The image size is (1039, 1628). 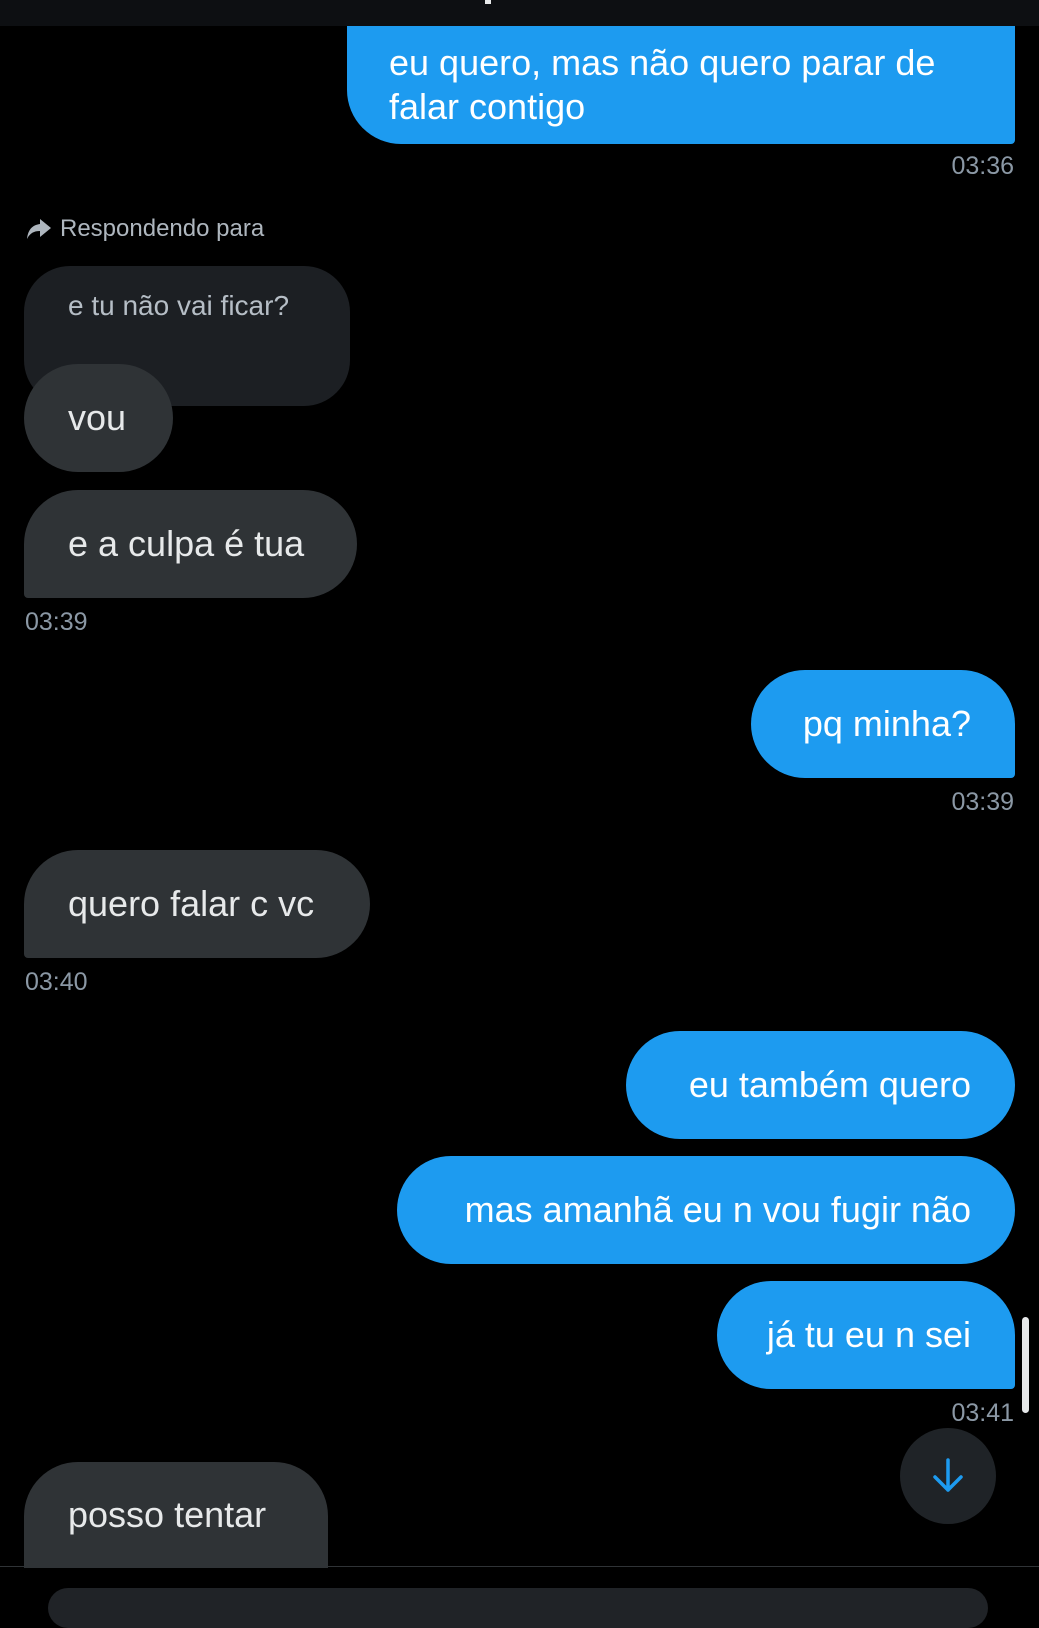 What do you see at coordinates (1025, 1365) in the screenshot?
I see `scrollbar-thumb` at bounding box center [1025, 1365].